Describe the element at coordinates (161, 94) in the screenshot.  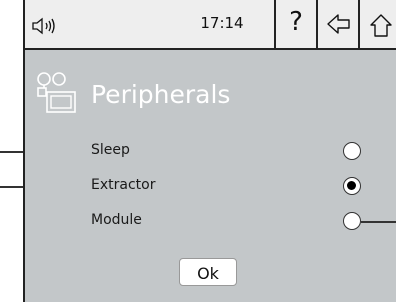
I see `page-title: Peripherals` at that location.